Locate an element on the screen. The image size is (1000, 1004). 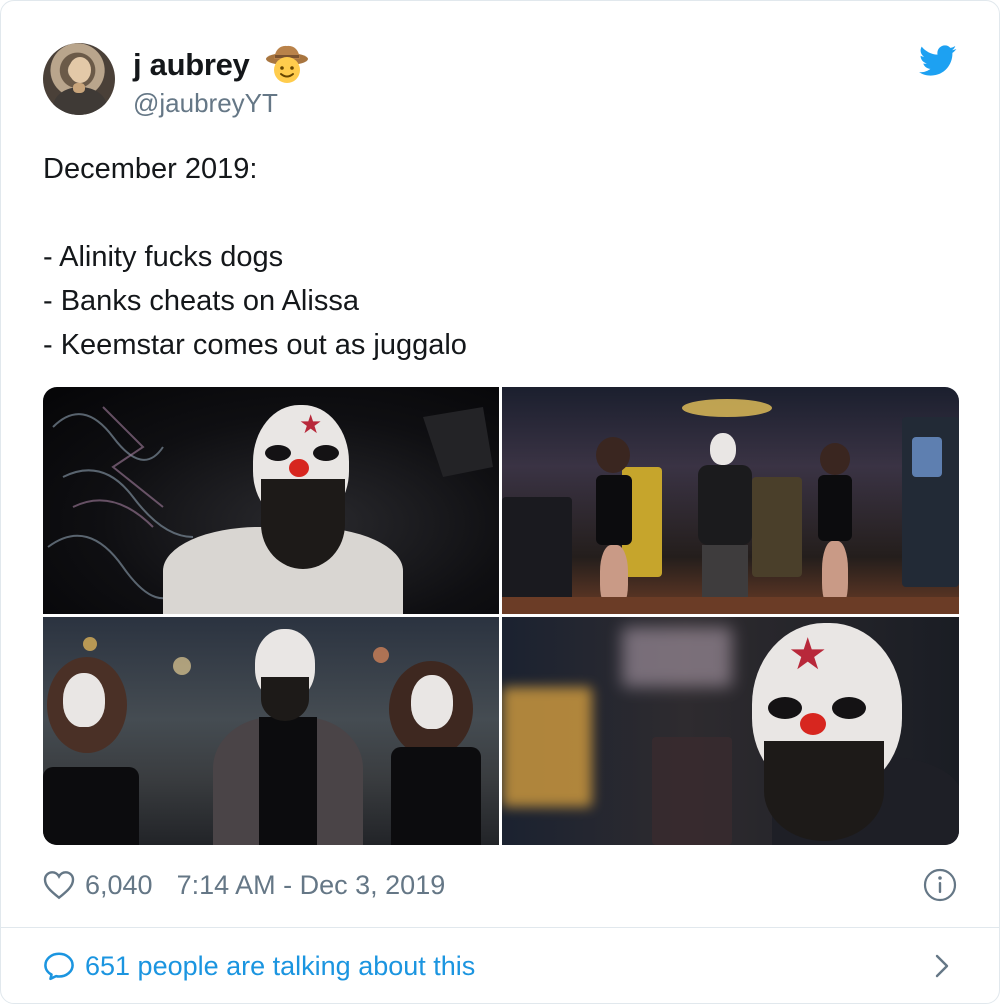
avatar is located at coordinates (79, 79).